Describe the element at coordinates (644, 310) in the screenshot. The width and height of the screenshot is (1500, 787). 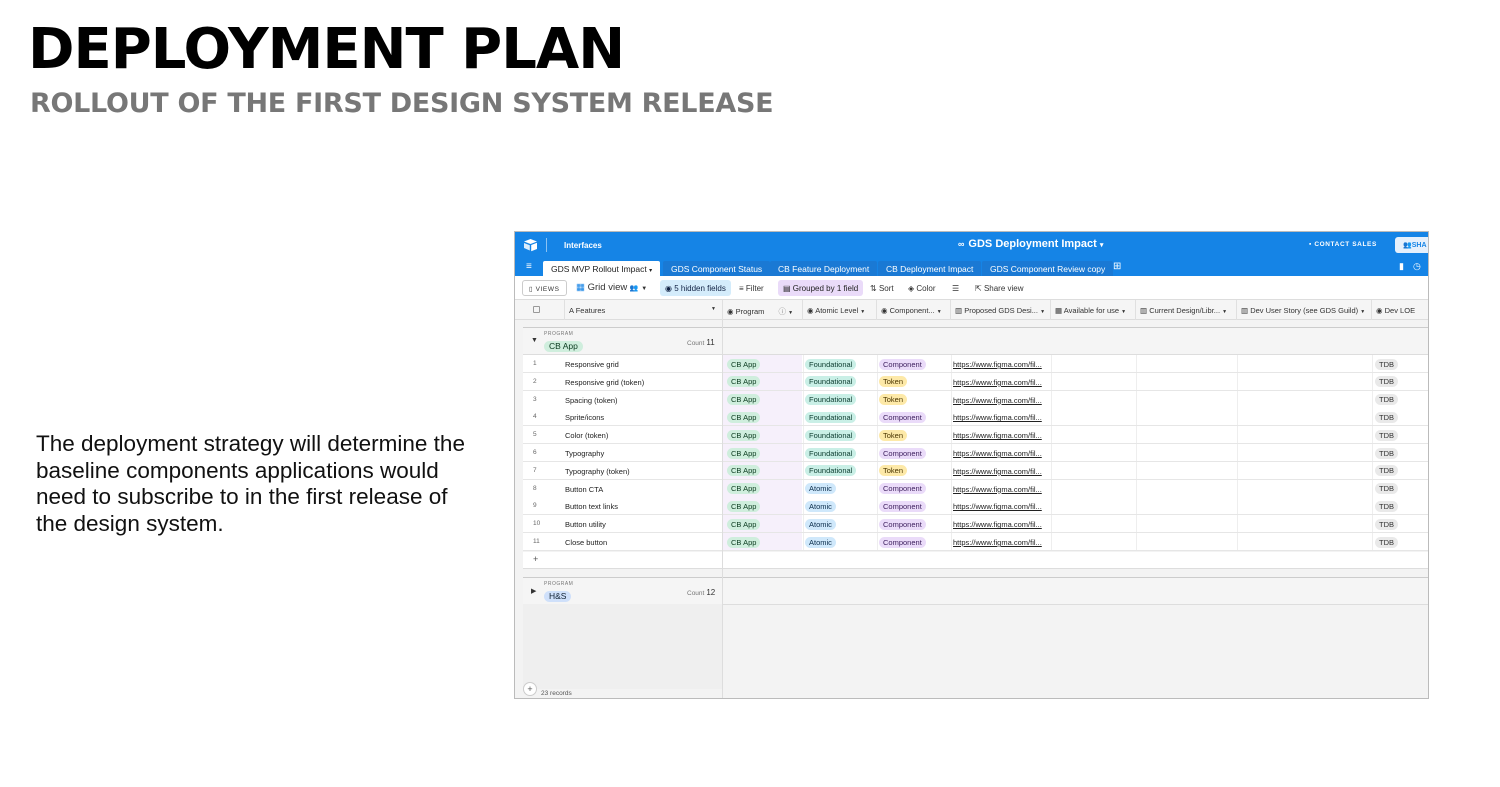
I see `column-header-features: A Features ▼` at that location.